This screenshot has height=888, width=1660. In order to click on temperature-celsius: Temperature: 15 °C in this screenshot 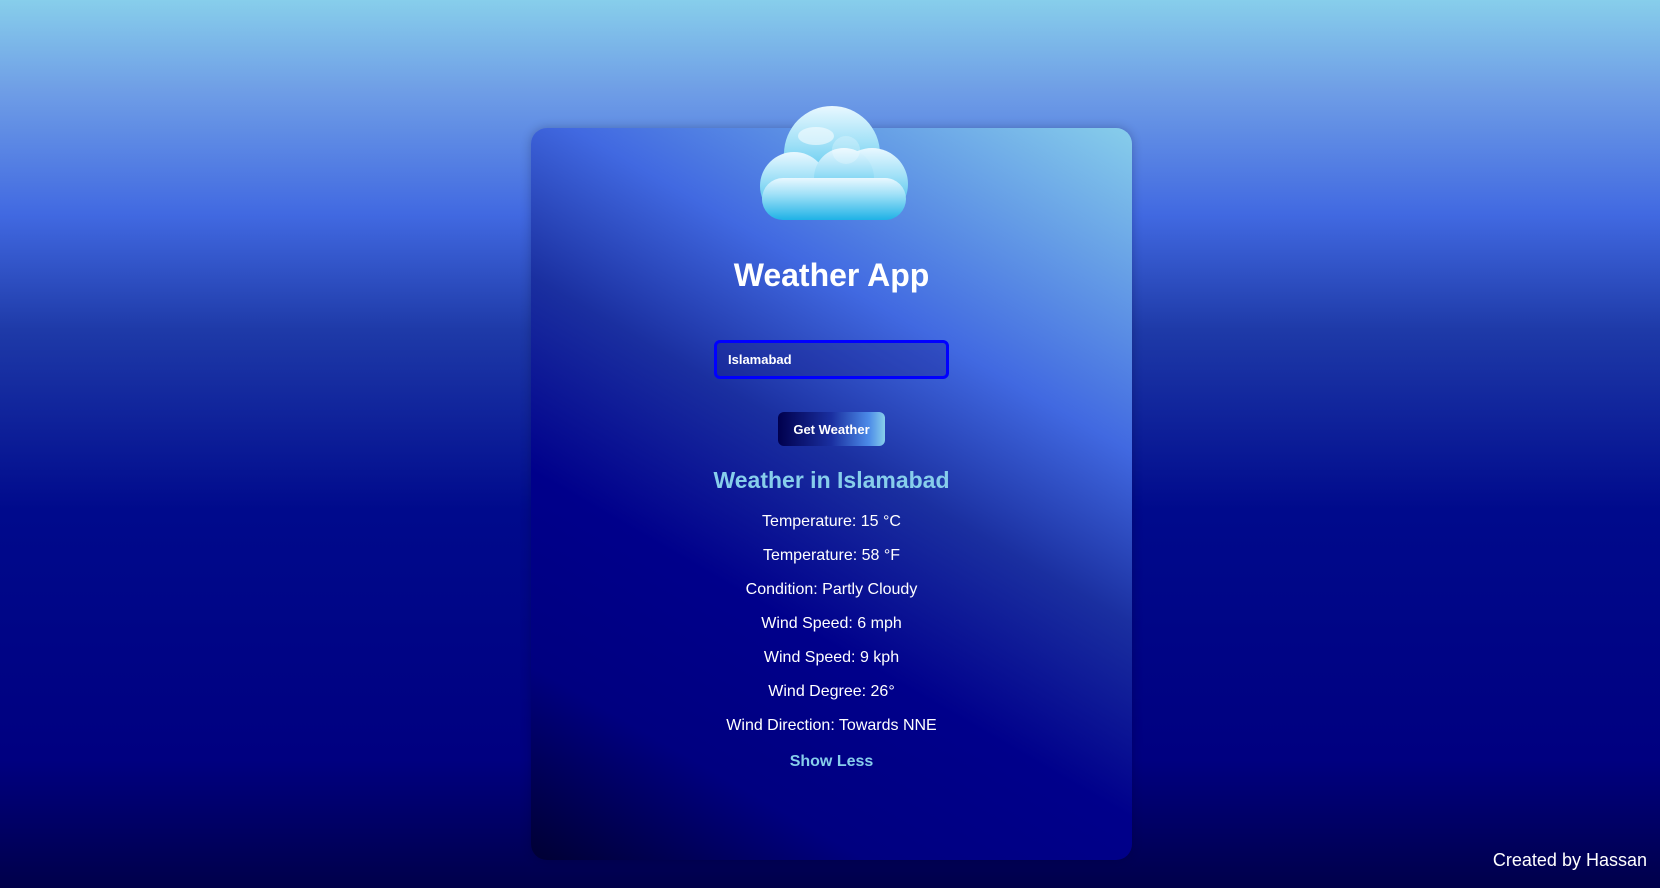, I will do `click(831, 521)`.